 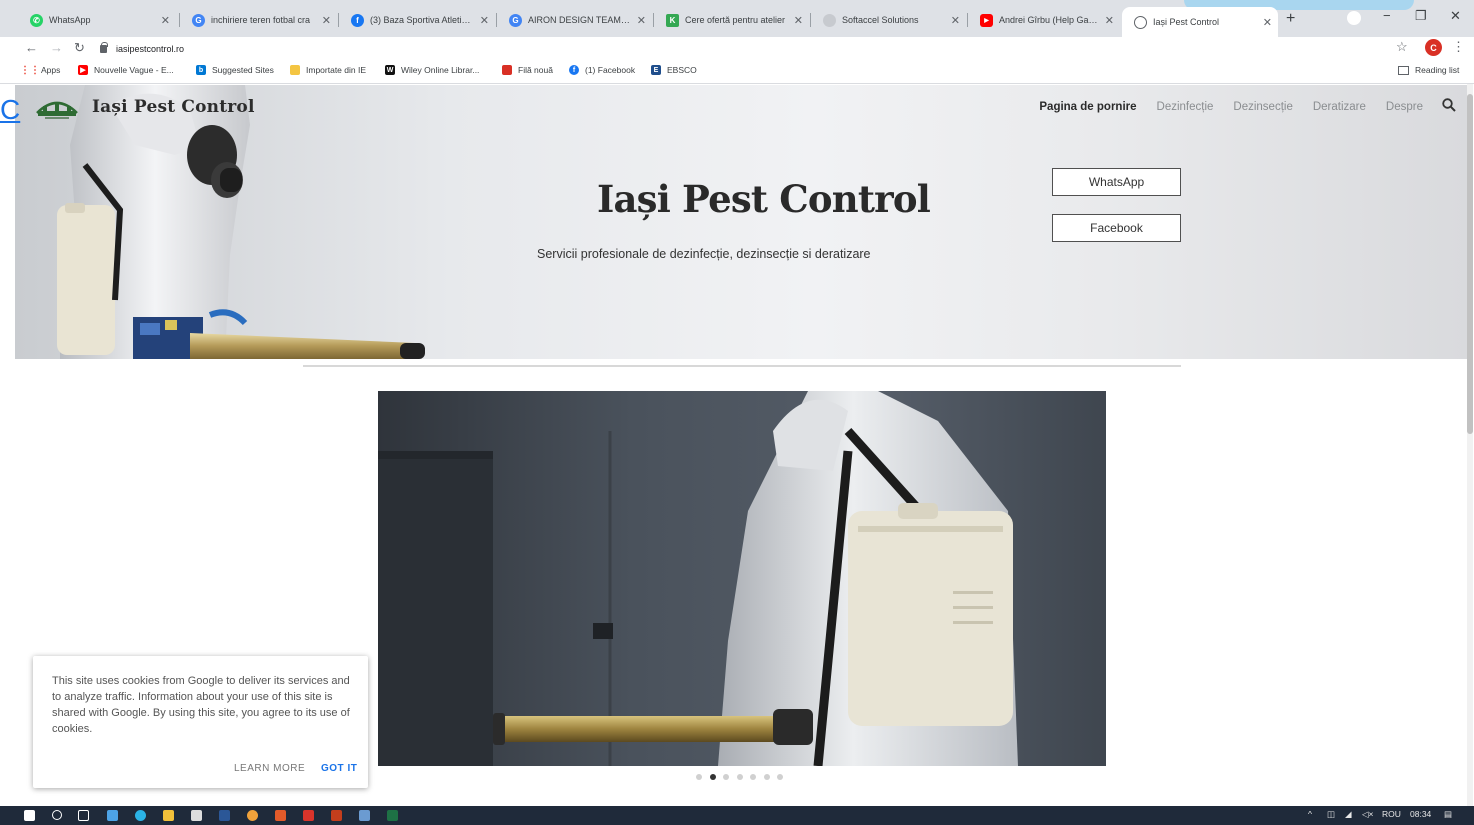 What do you see at coordinates (1310, 814) in the screenshot?
I see `tray-chevron-icon: ^` at bounding box center [1310, 814].